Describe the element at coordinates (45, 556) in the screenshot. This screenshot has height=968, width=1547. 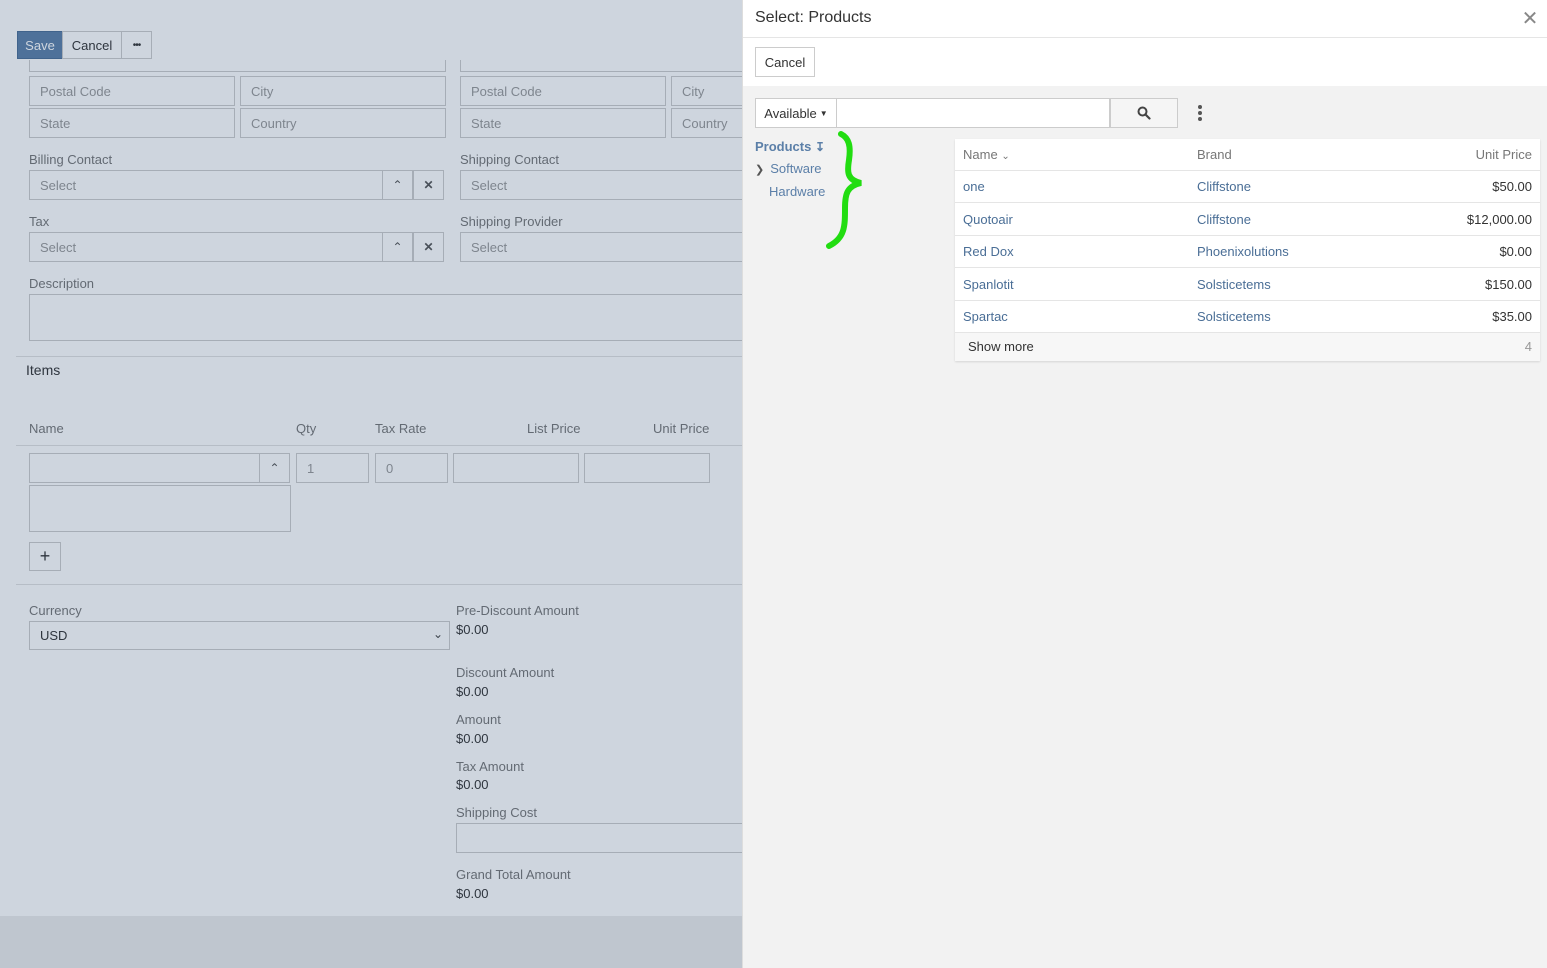
I see `add-item-button: +` at that location.